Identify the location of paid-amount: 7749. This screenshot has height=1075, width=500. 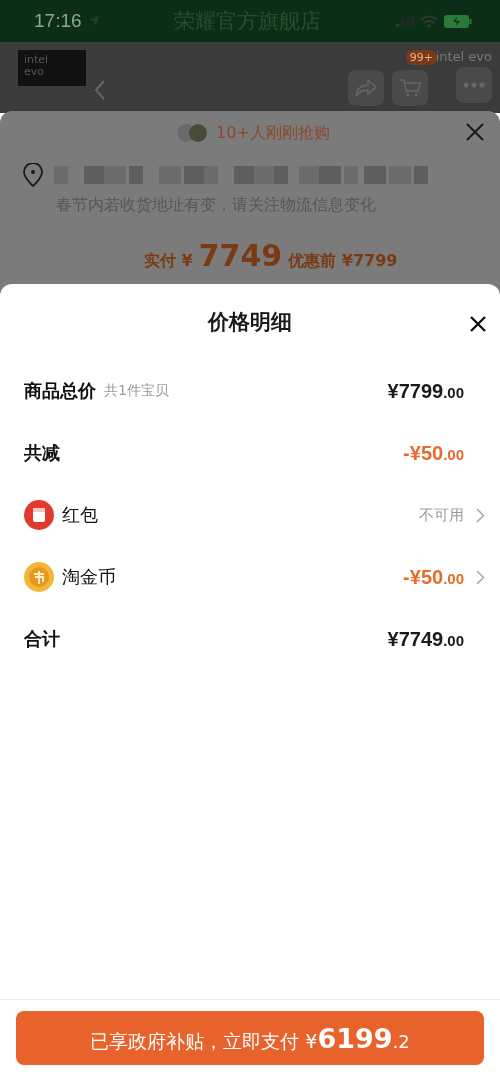
(240, 255).